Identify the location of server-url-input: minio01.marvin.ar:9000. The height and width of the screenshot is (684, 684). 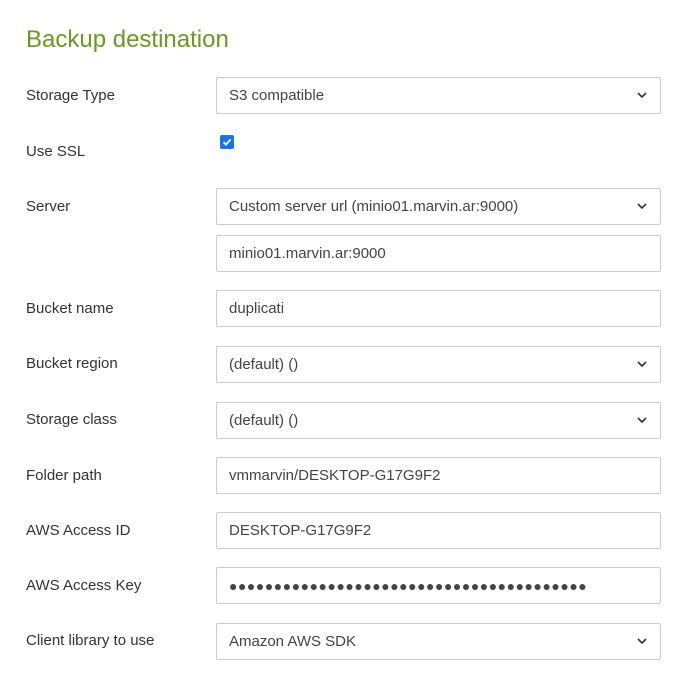
(438, 253).